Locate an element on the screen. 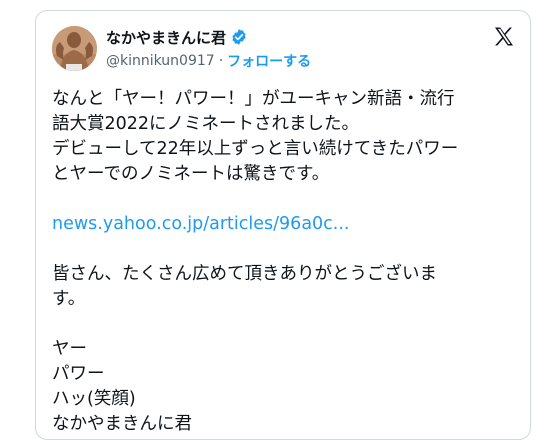 The image size is (558, 440). tweet-text-line: なんと「ヤー！パワー！」がユーキャン新語・流行 is located at coordinates (253, 99).